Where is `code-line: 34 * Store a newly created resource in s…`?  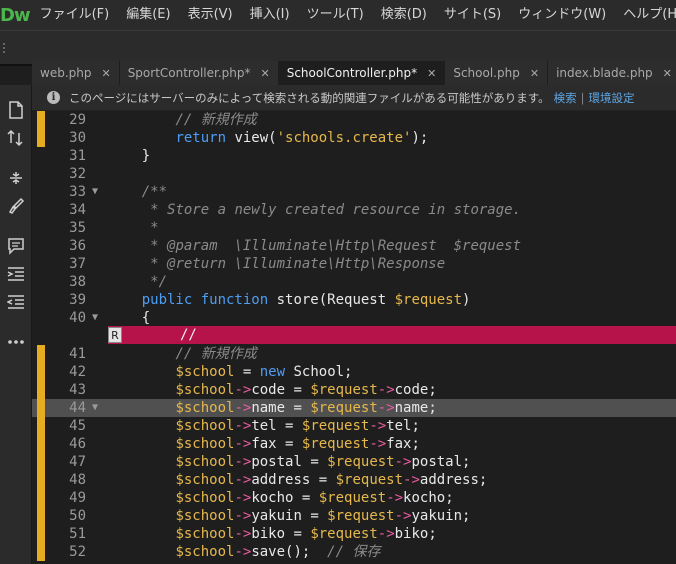
code-line: 34 * Store a newly created resource in s… is located at coordinates (354, 210).